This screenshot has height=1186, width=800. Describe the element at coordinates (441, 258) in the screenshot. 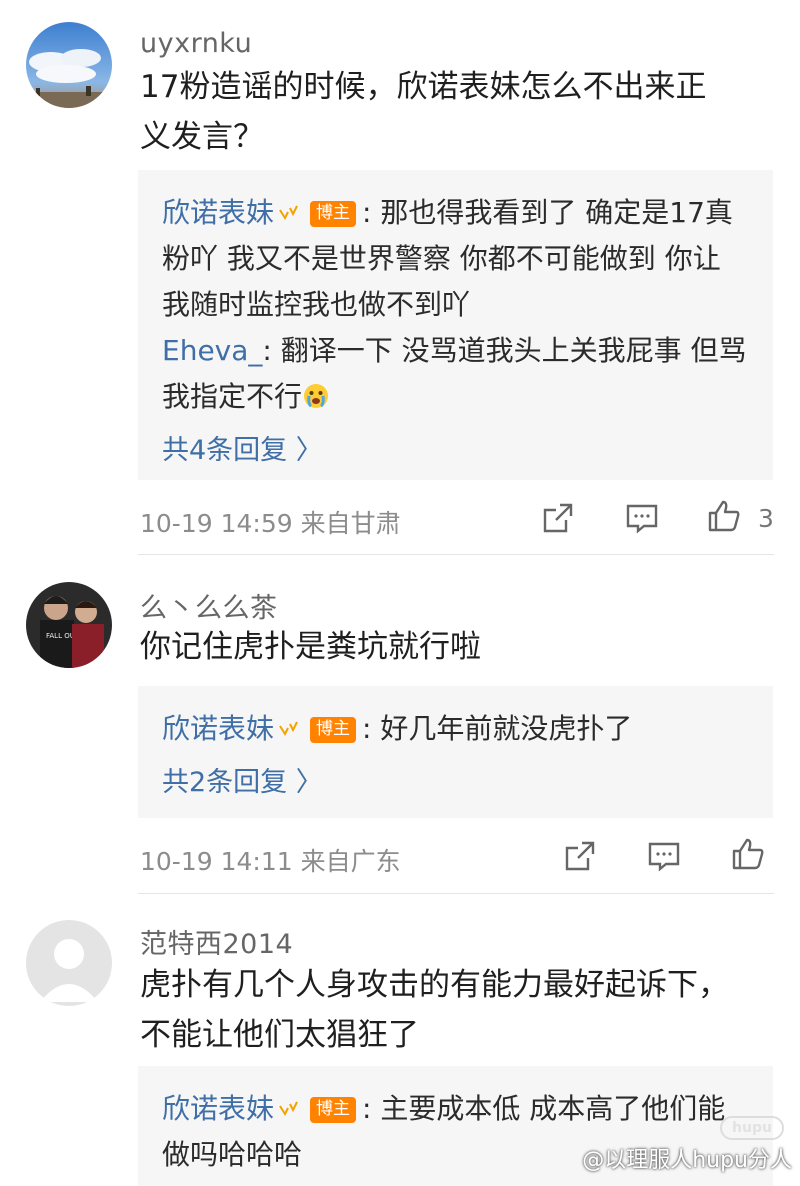

I see `reply-text: 粉吖 我又不是世界警察 你都不可能做到 你让` at that location.